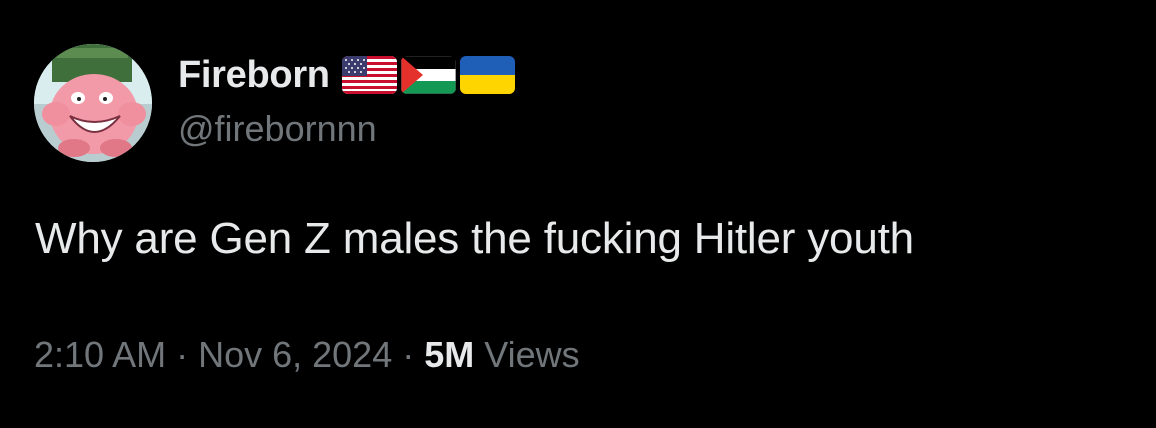 The image size is (1156, 428). Describe the element at coordinates (346, 97) in the screenshot. I see `author-identity: Fireborn @firebornnn` at that location.